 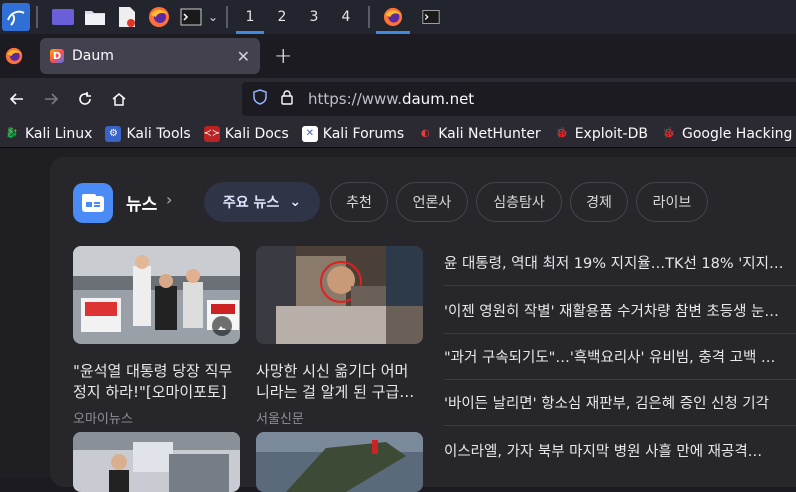 I want to click on bookmark-label: Kali Docs, so click(x=256, y=133).